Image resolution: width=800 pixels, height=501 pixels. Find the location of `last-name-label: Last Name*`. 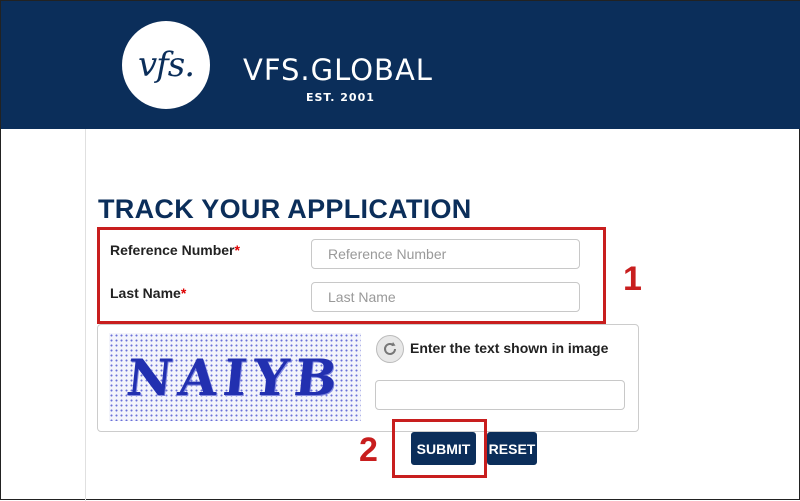

last-name-label: Last Name* is located at coordinates (148, 293).